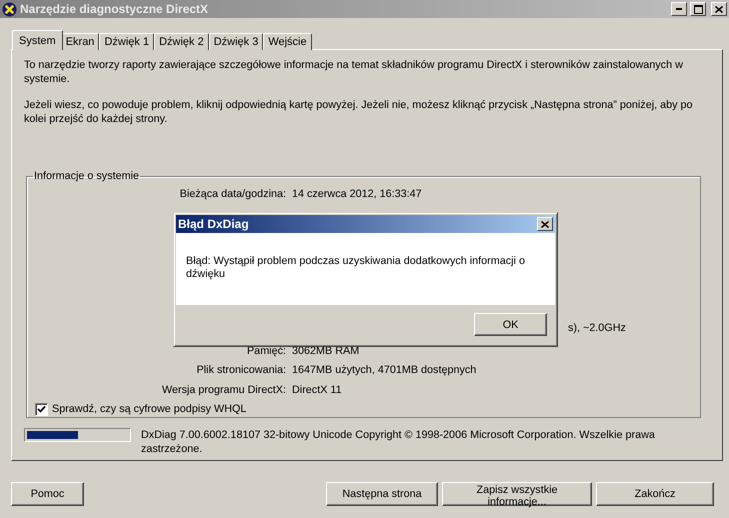 This screenshot has width=729, height=518. Describe the element at coordinates (266, 350) in the screenshot. I see `info-label: Pamięć:` at that location.